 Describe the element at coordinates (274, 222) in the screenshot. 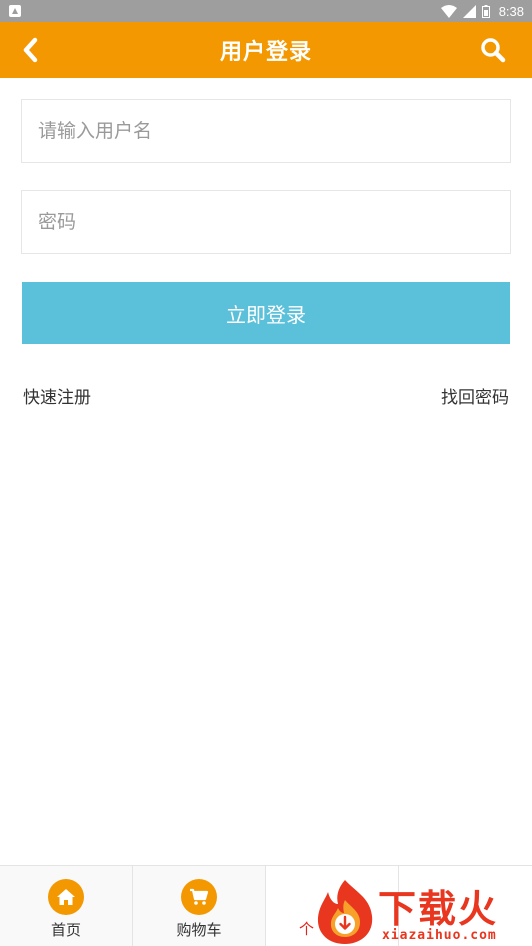

I see `password-input` at that location.